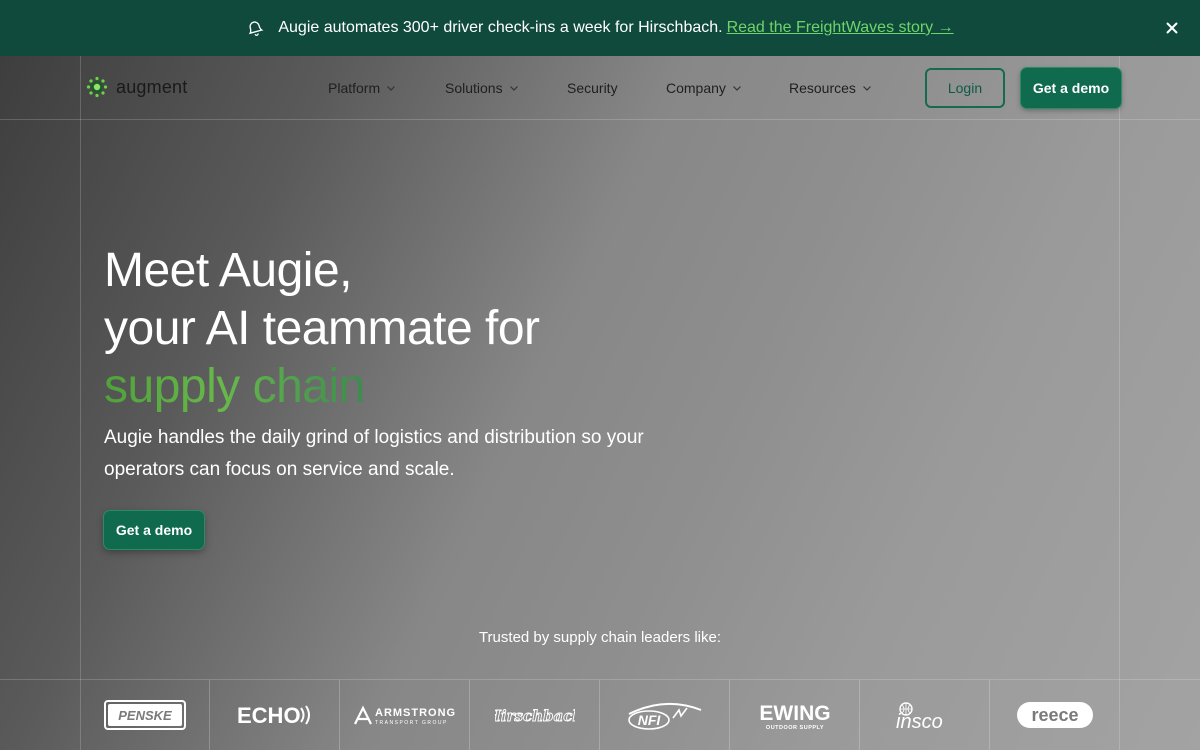 This screenshot has width=1200, height=750. I want to click on ewing-tagline: OUTDOOR SUPPLY, so click(794, 728).